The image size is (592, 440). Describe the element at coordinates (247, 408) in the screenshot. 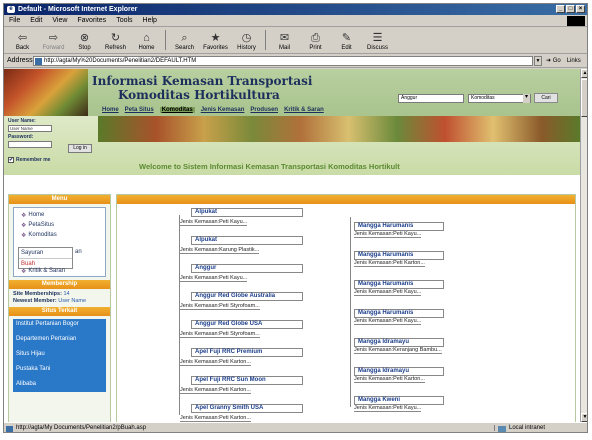

I see `commodity-name-link: Apel Granny Smith USA` at that location.